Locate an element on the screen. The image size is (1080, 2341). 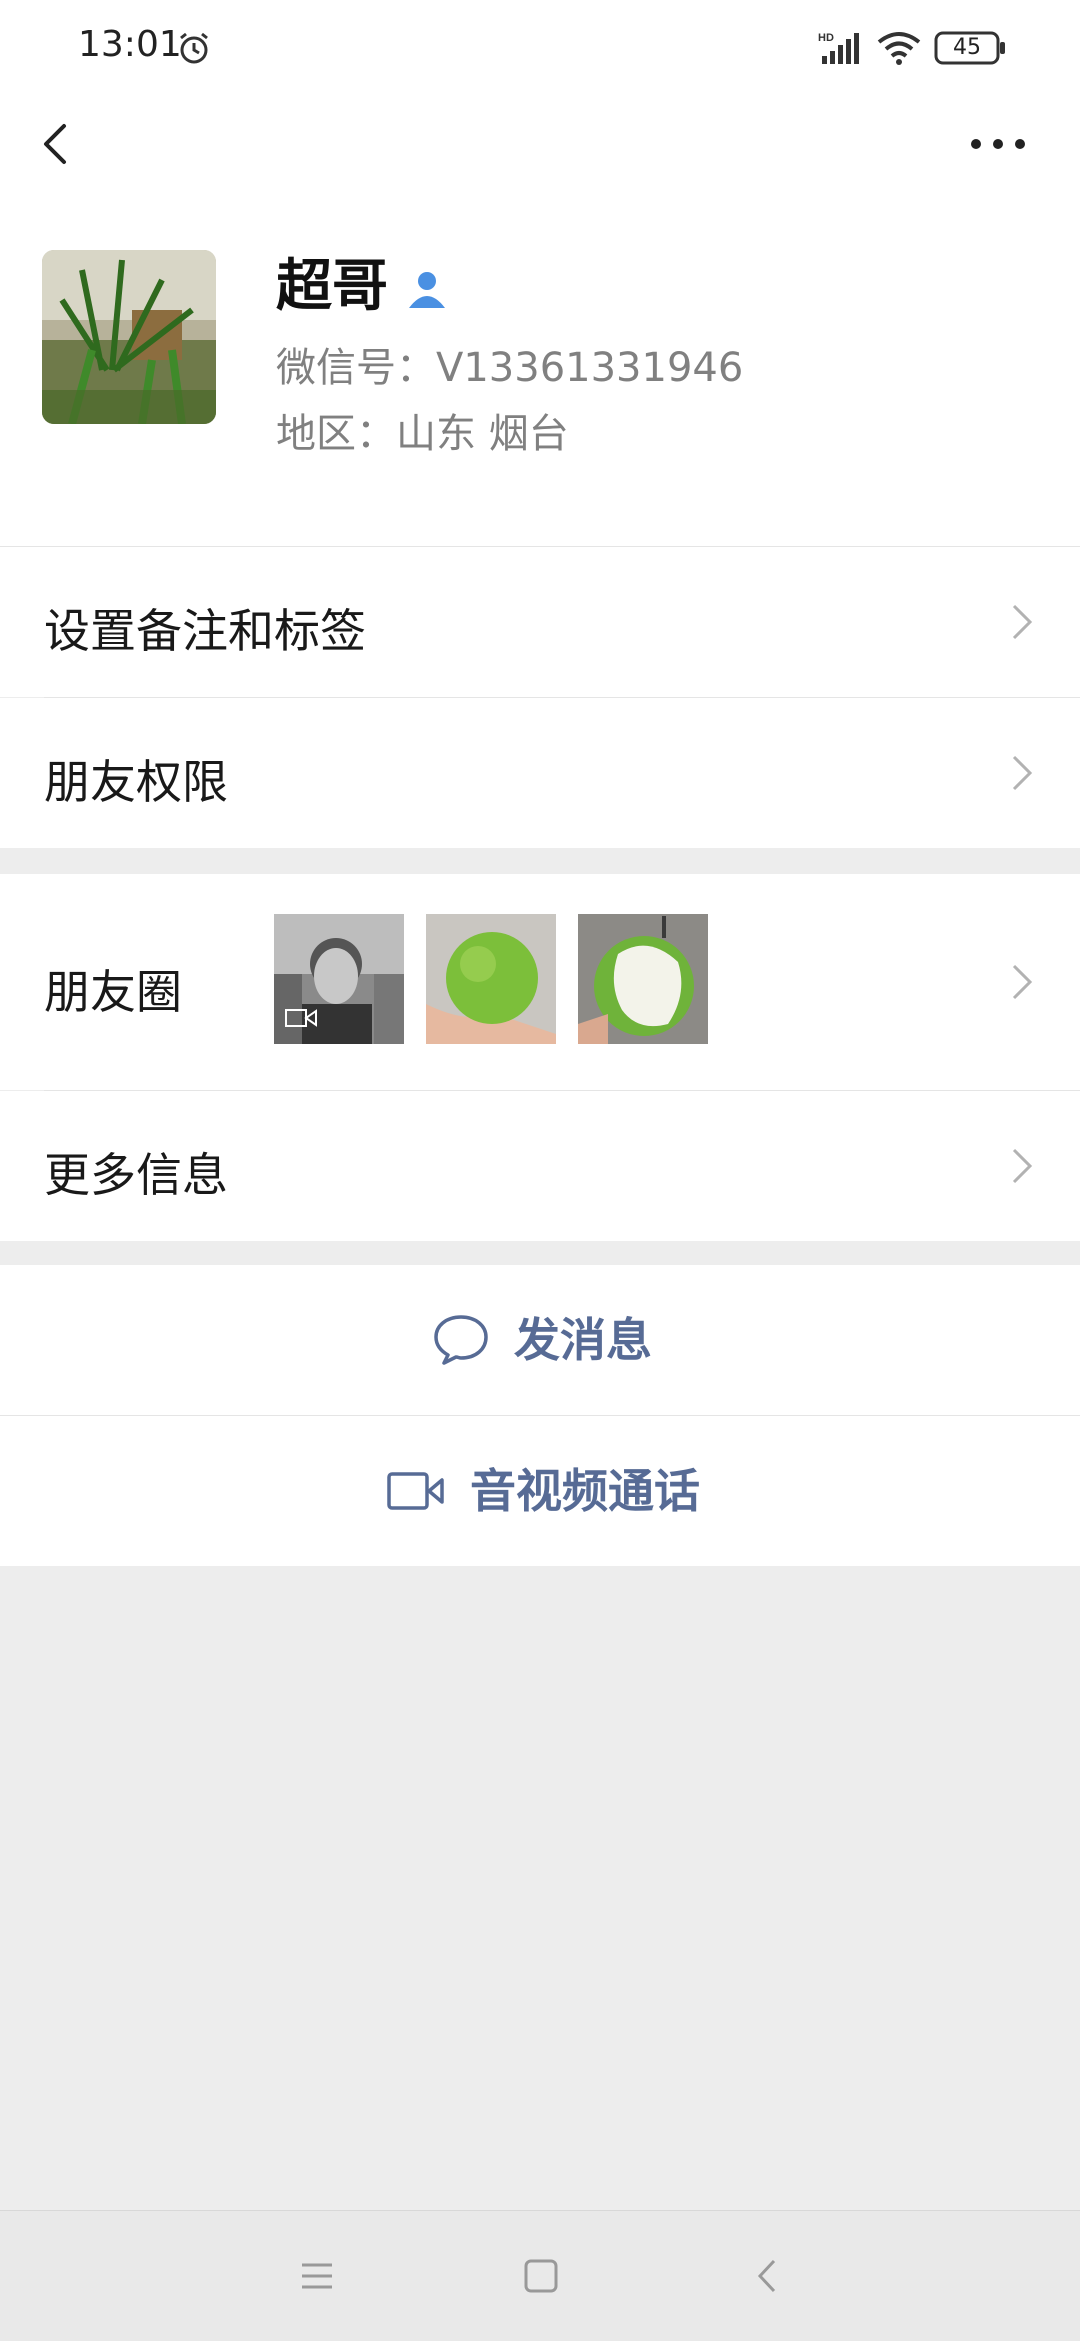
system-nav-bar is located at coordinates (540, 2275).